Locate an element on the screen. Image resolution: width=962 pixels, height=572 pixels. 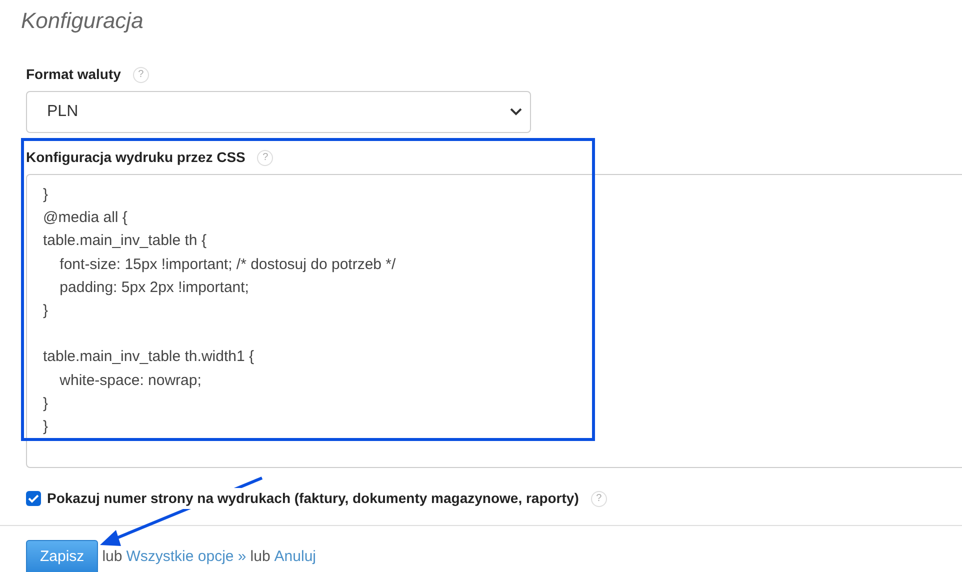
all-options-link: Wszystkie opcje » is located at coordinates (186, 557).